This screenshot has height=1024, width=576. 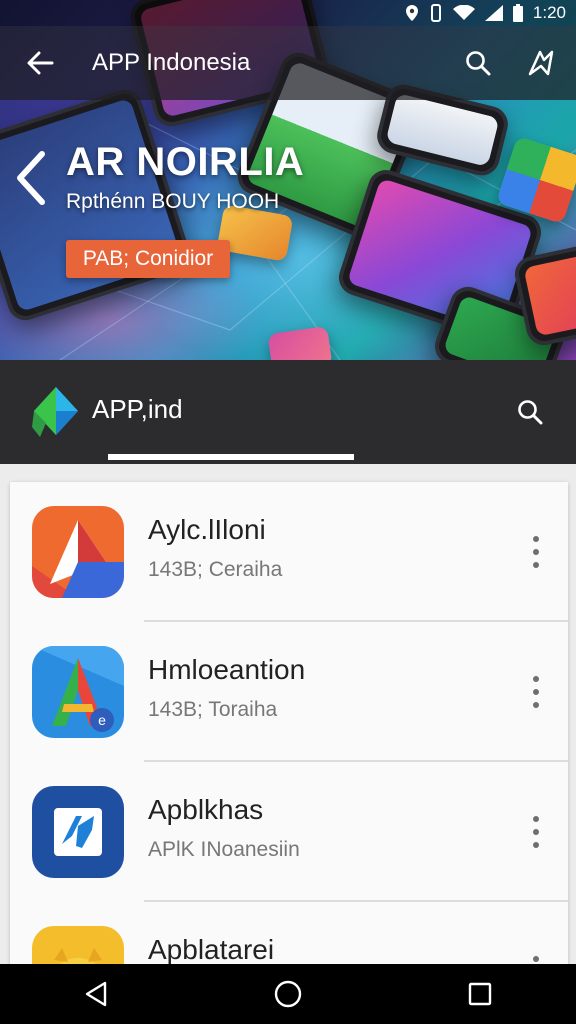 What do you see at coordinates (493, 13) in the screenshot?
I see `signal-icon` at bounding box center [493, 13].